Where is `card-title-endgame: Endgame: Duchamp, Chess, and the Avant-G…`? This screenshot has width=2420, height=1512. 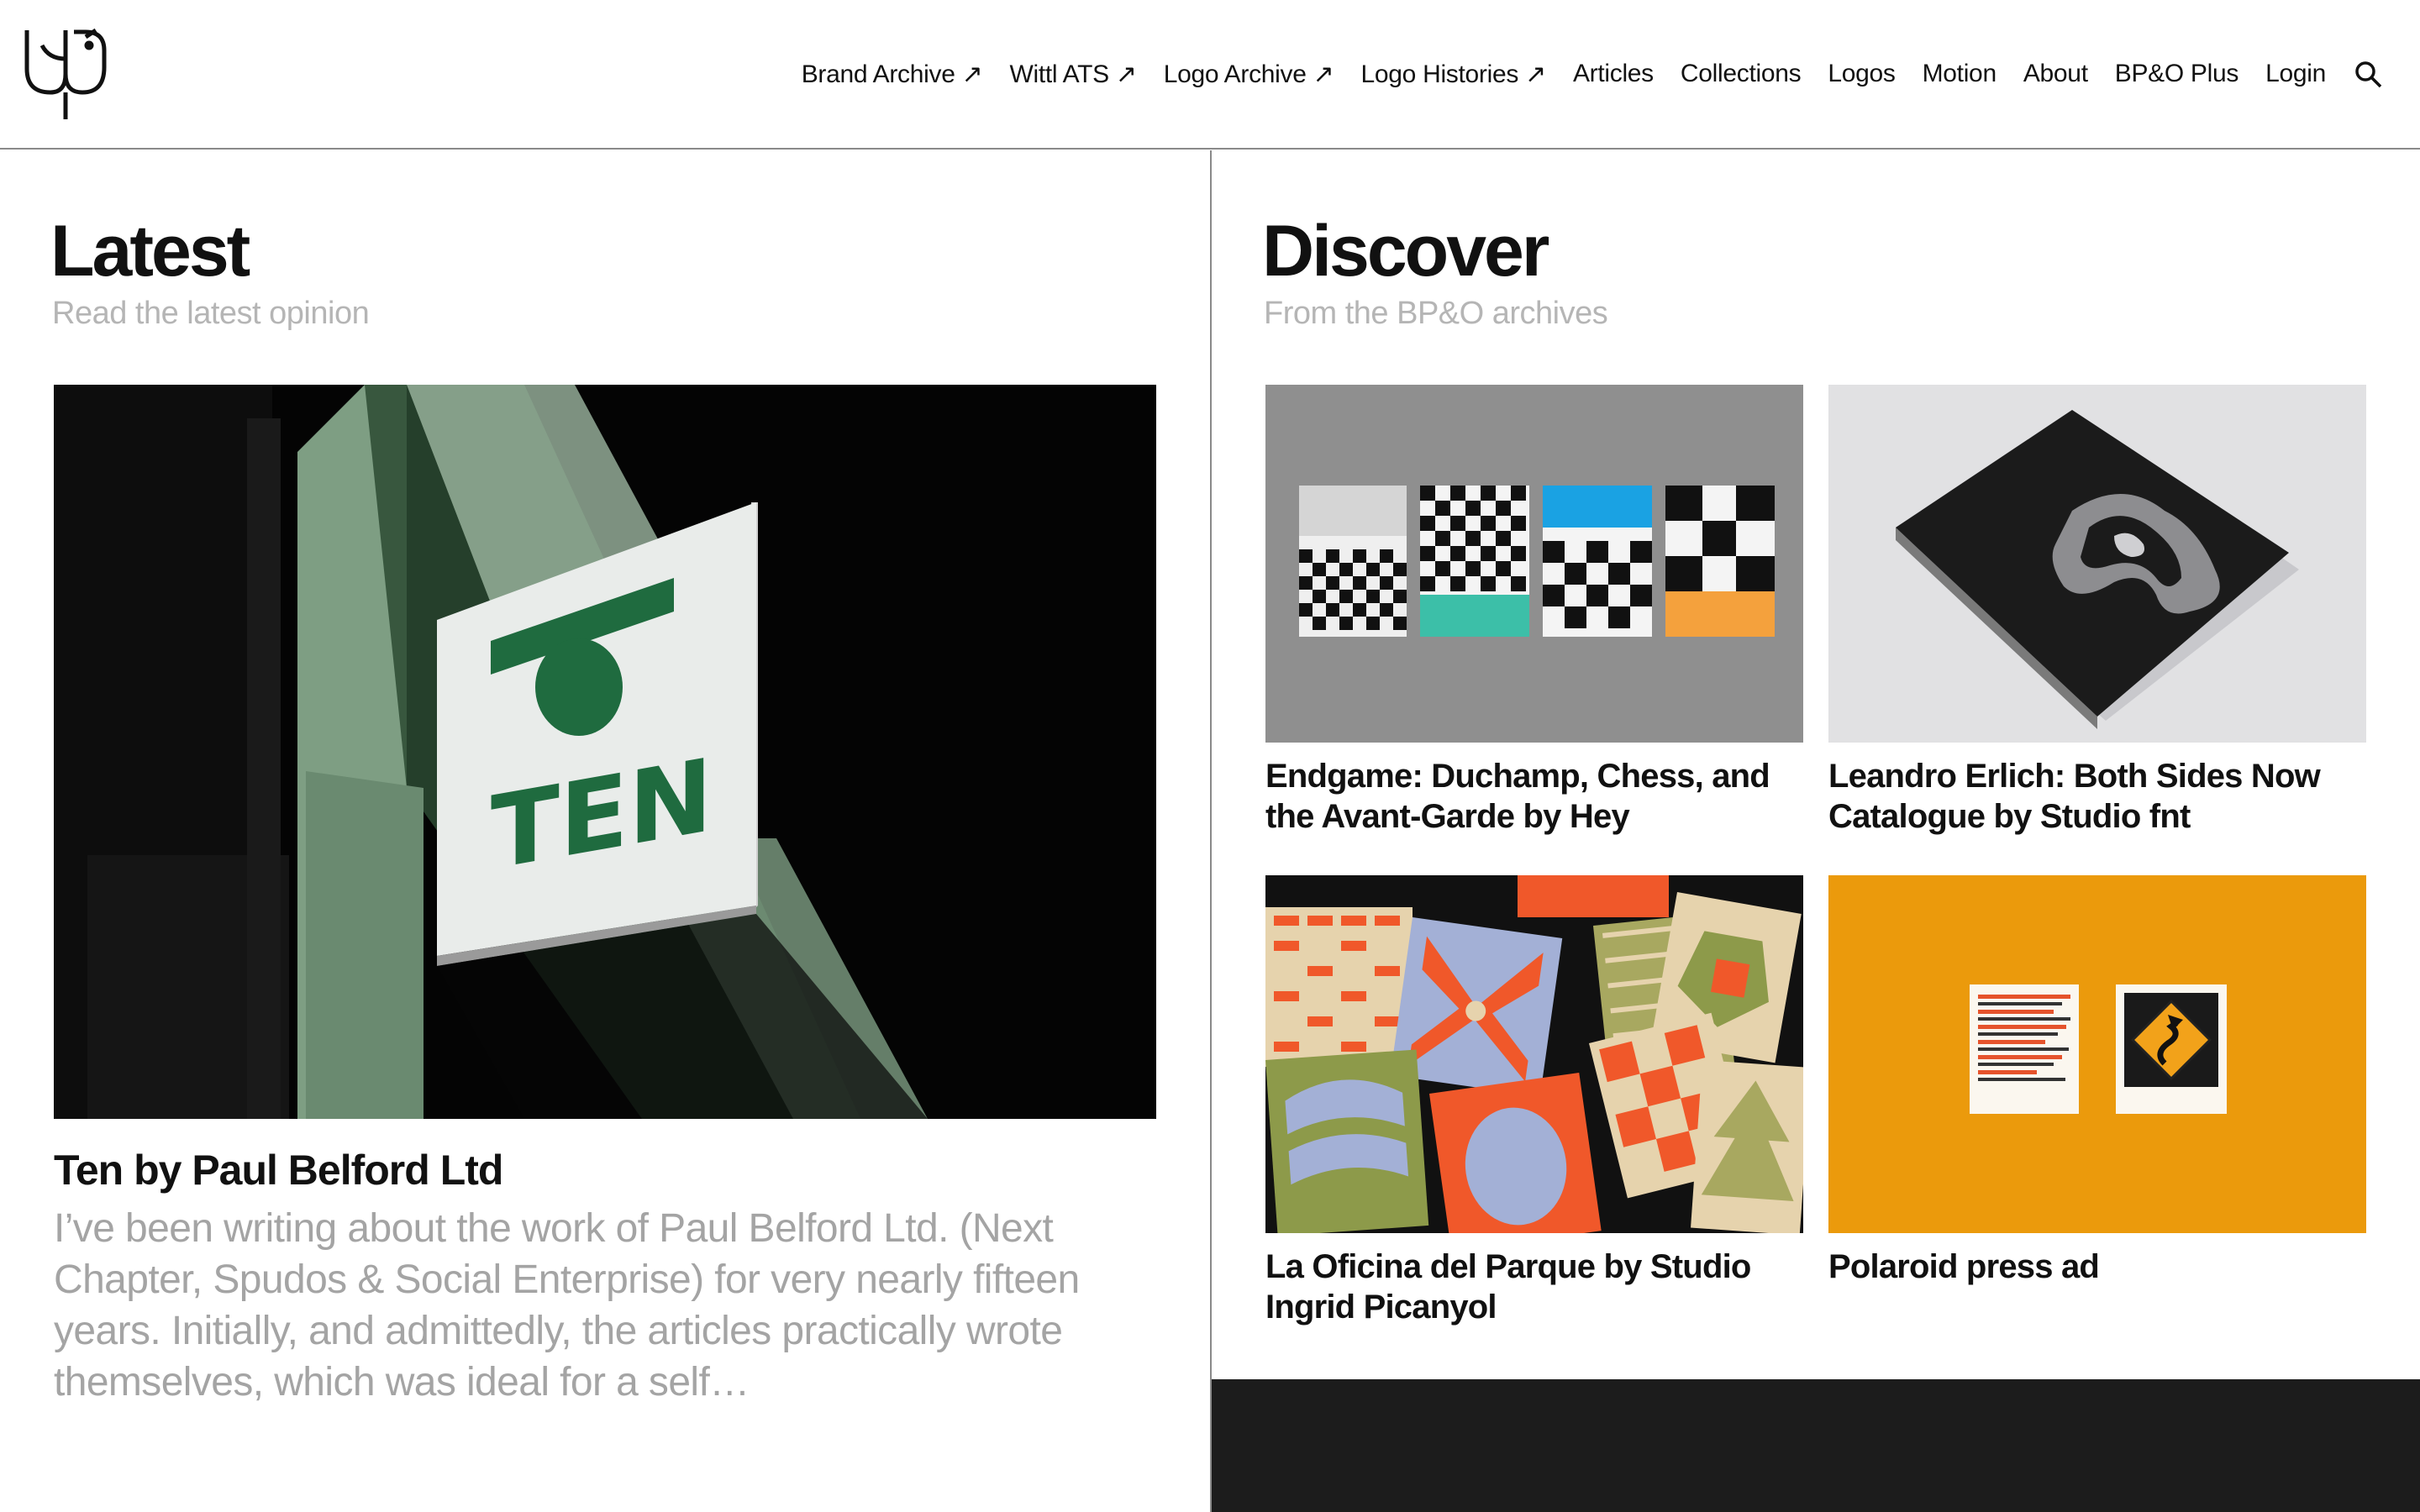
card-title-endgame: Endgame: Duchamp, Chess, and the Avant-G… is located at coordinates (1534, 796).